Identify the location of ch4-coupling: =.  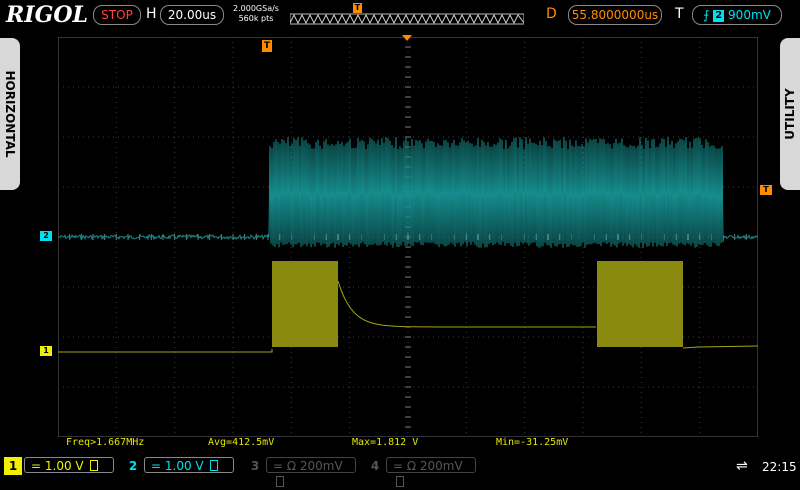
(398, 466).